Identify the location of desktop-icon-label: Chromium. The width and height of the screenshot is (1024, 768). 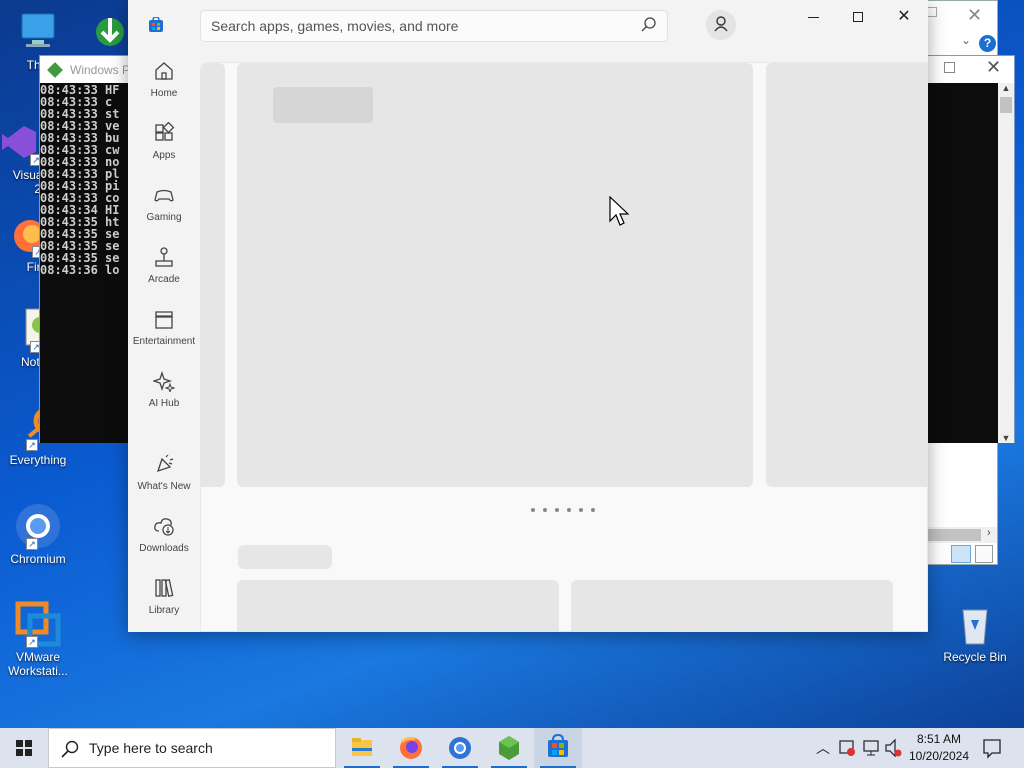
(38, 559).